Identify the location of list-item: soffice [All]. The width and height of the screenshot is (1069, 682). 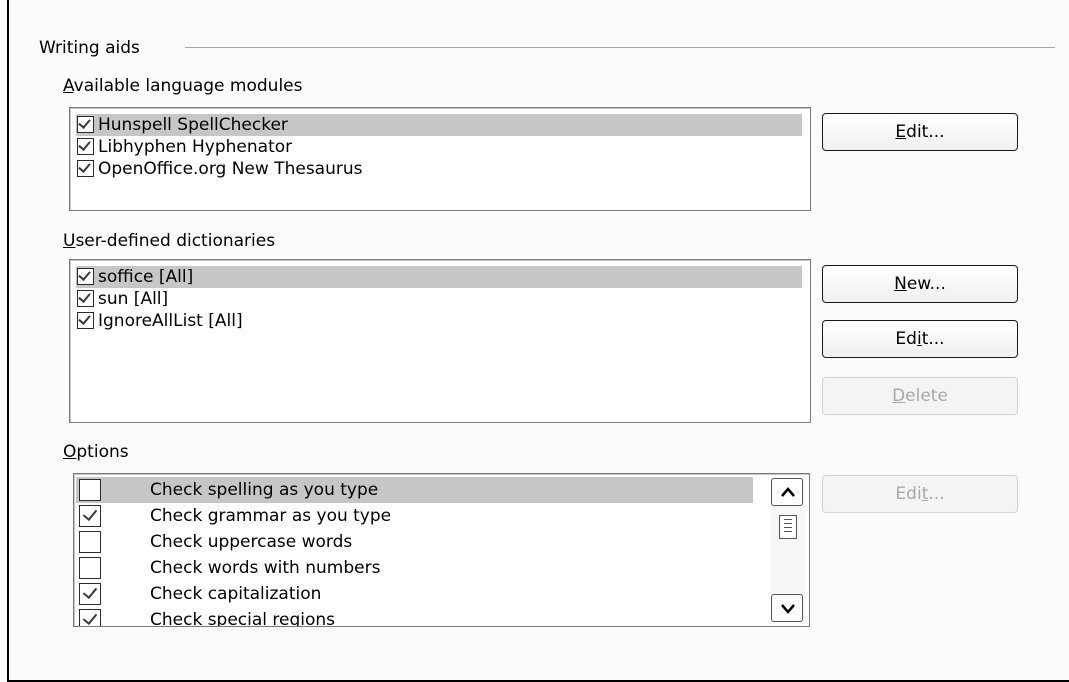
(439, 277).